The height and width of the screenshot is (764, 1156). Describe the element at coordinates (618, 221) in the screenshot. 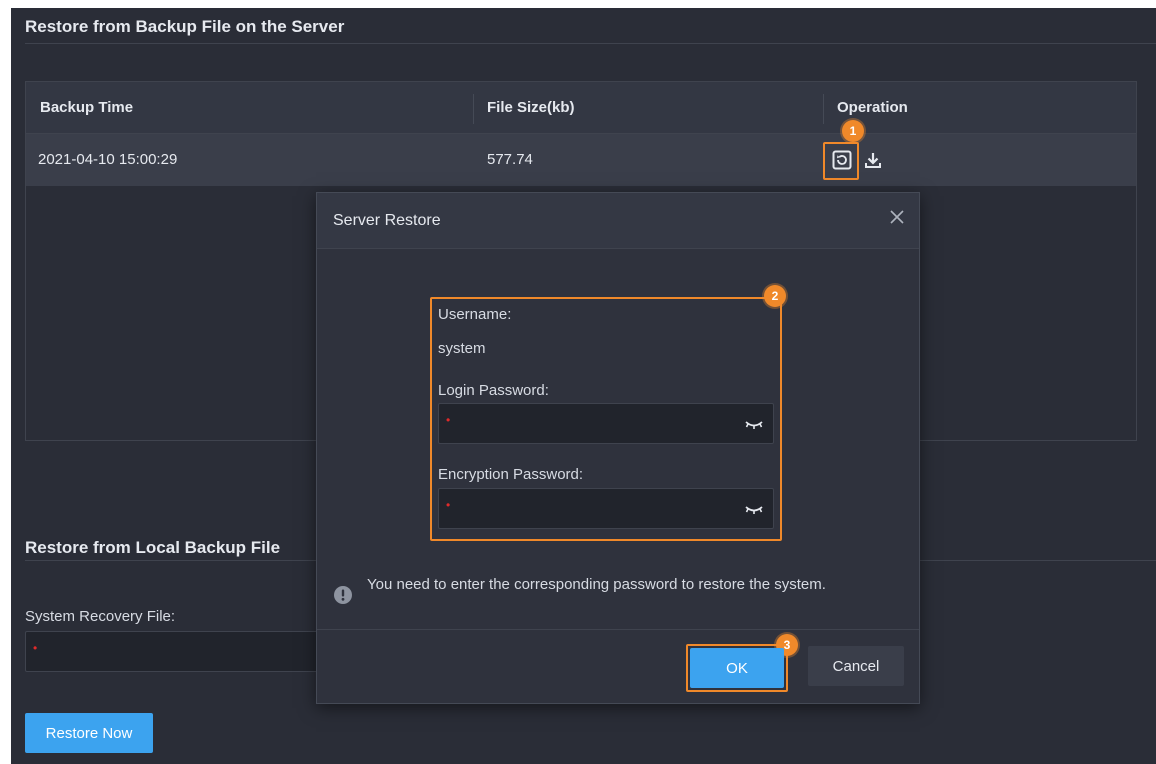

I see `dialog-header: Server Restore` at that location.